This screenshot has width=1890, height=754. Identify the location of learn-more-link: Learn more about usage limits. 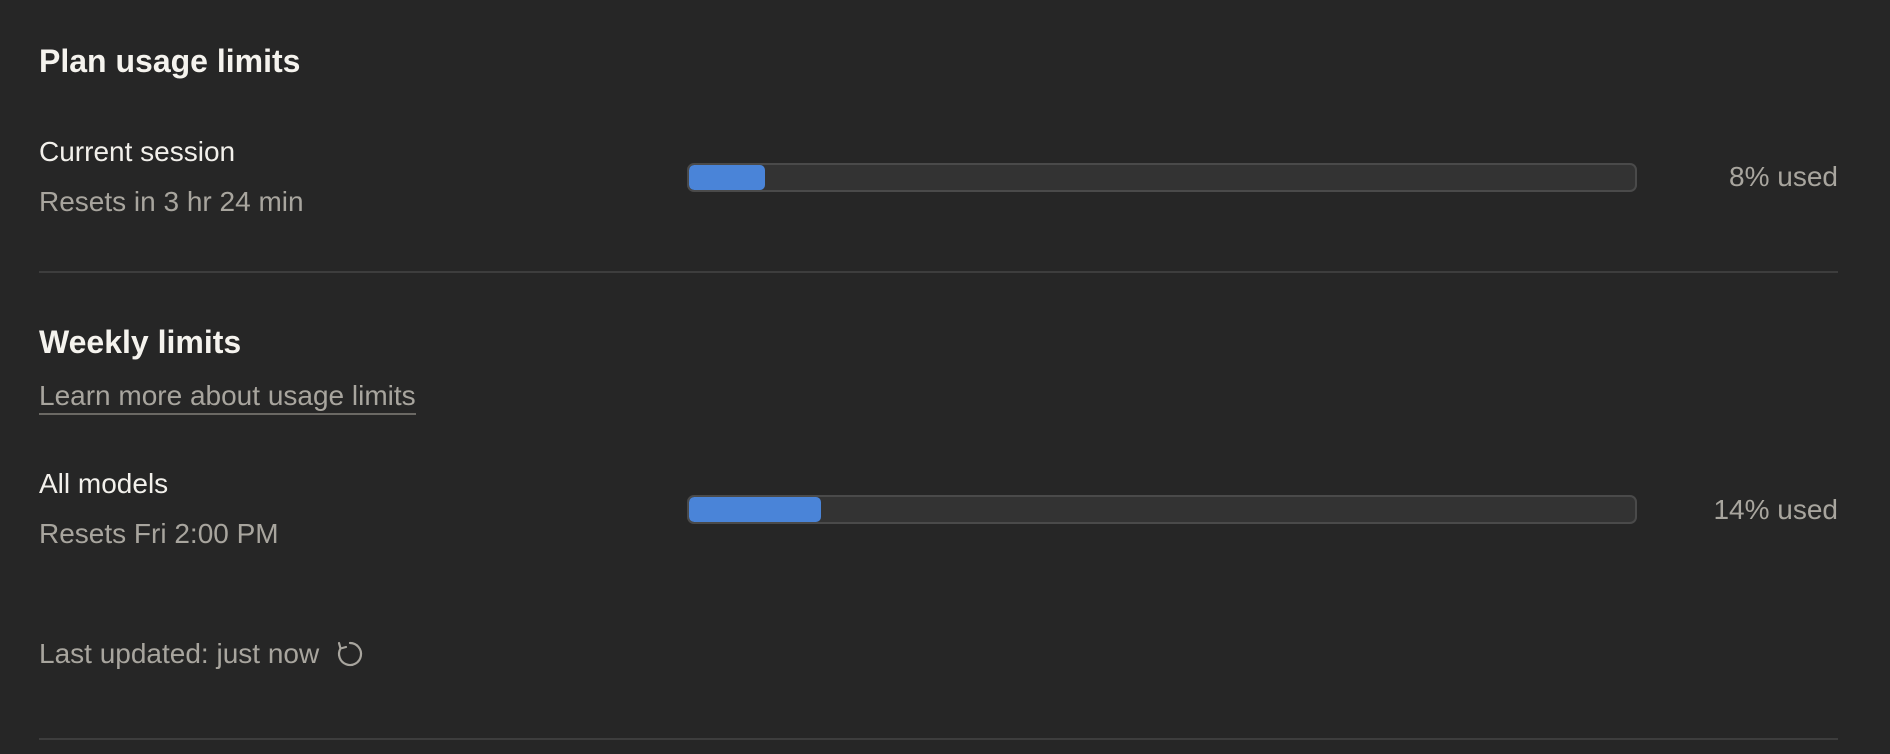
(227, 397).